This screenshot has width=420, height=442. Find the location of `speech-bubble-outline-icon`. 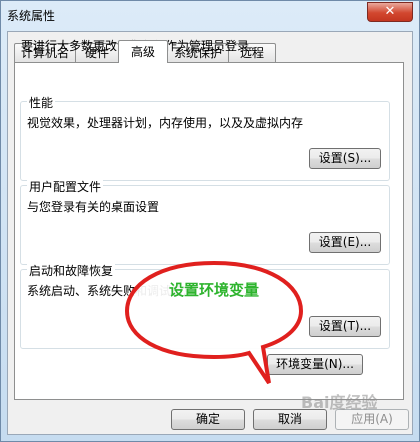

speech-bubble-outline-icon is located at coordinates (214, 322).